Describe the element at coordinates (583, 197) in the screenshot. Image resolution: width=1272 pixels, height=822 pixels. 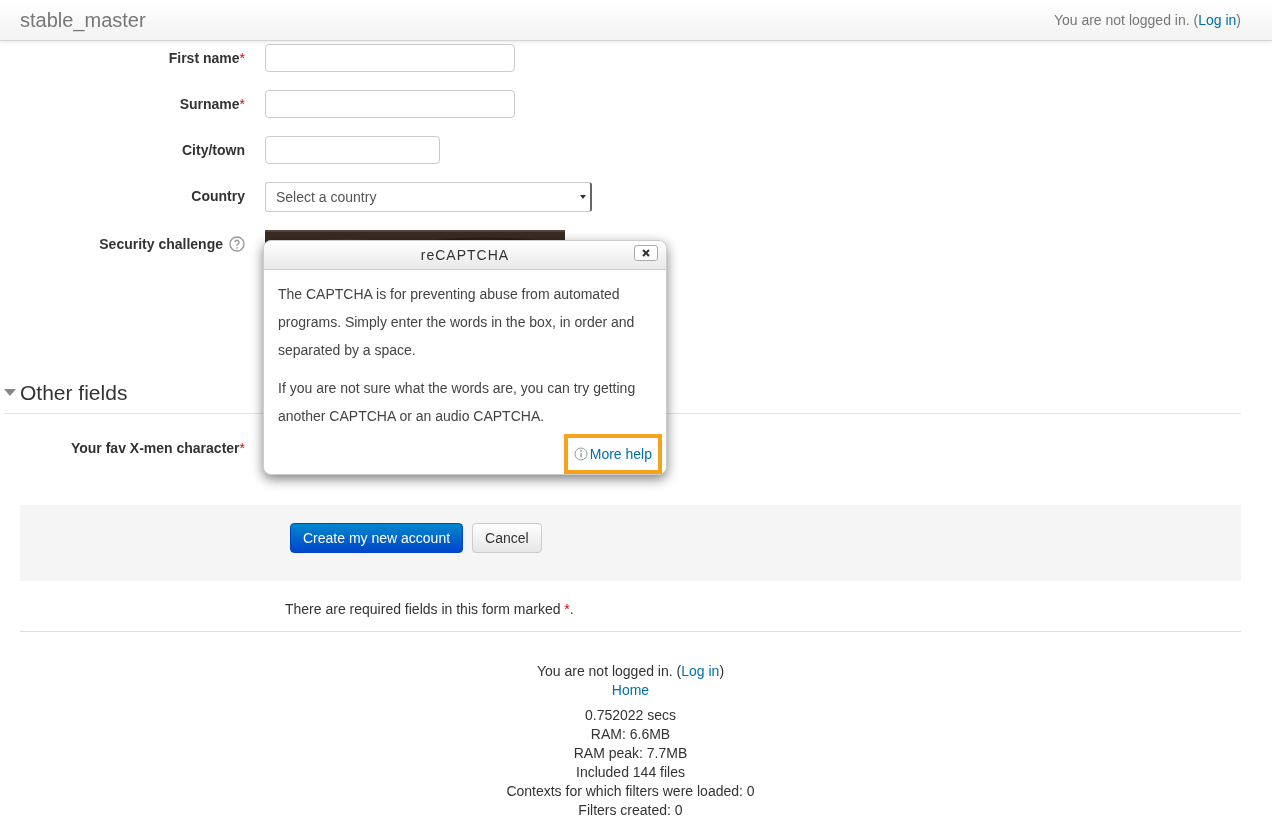
I see `caret-icon` at that location.